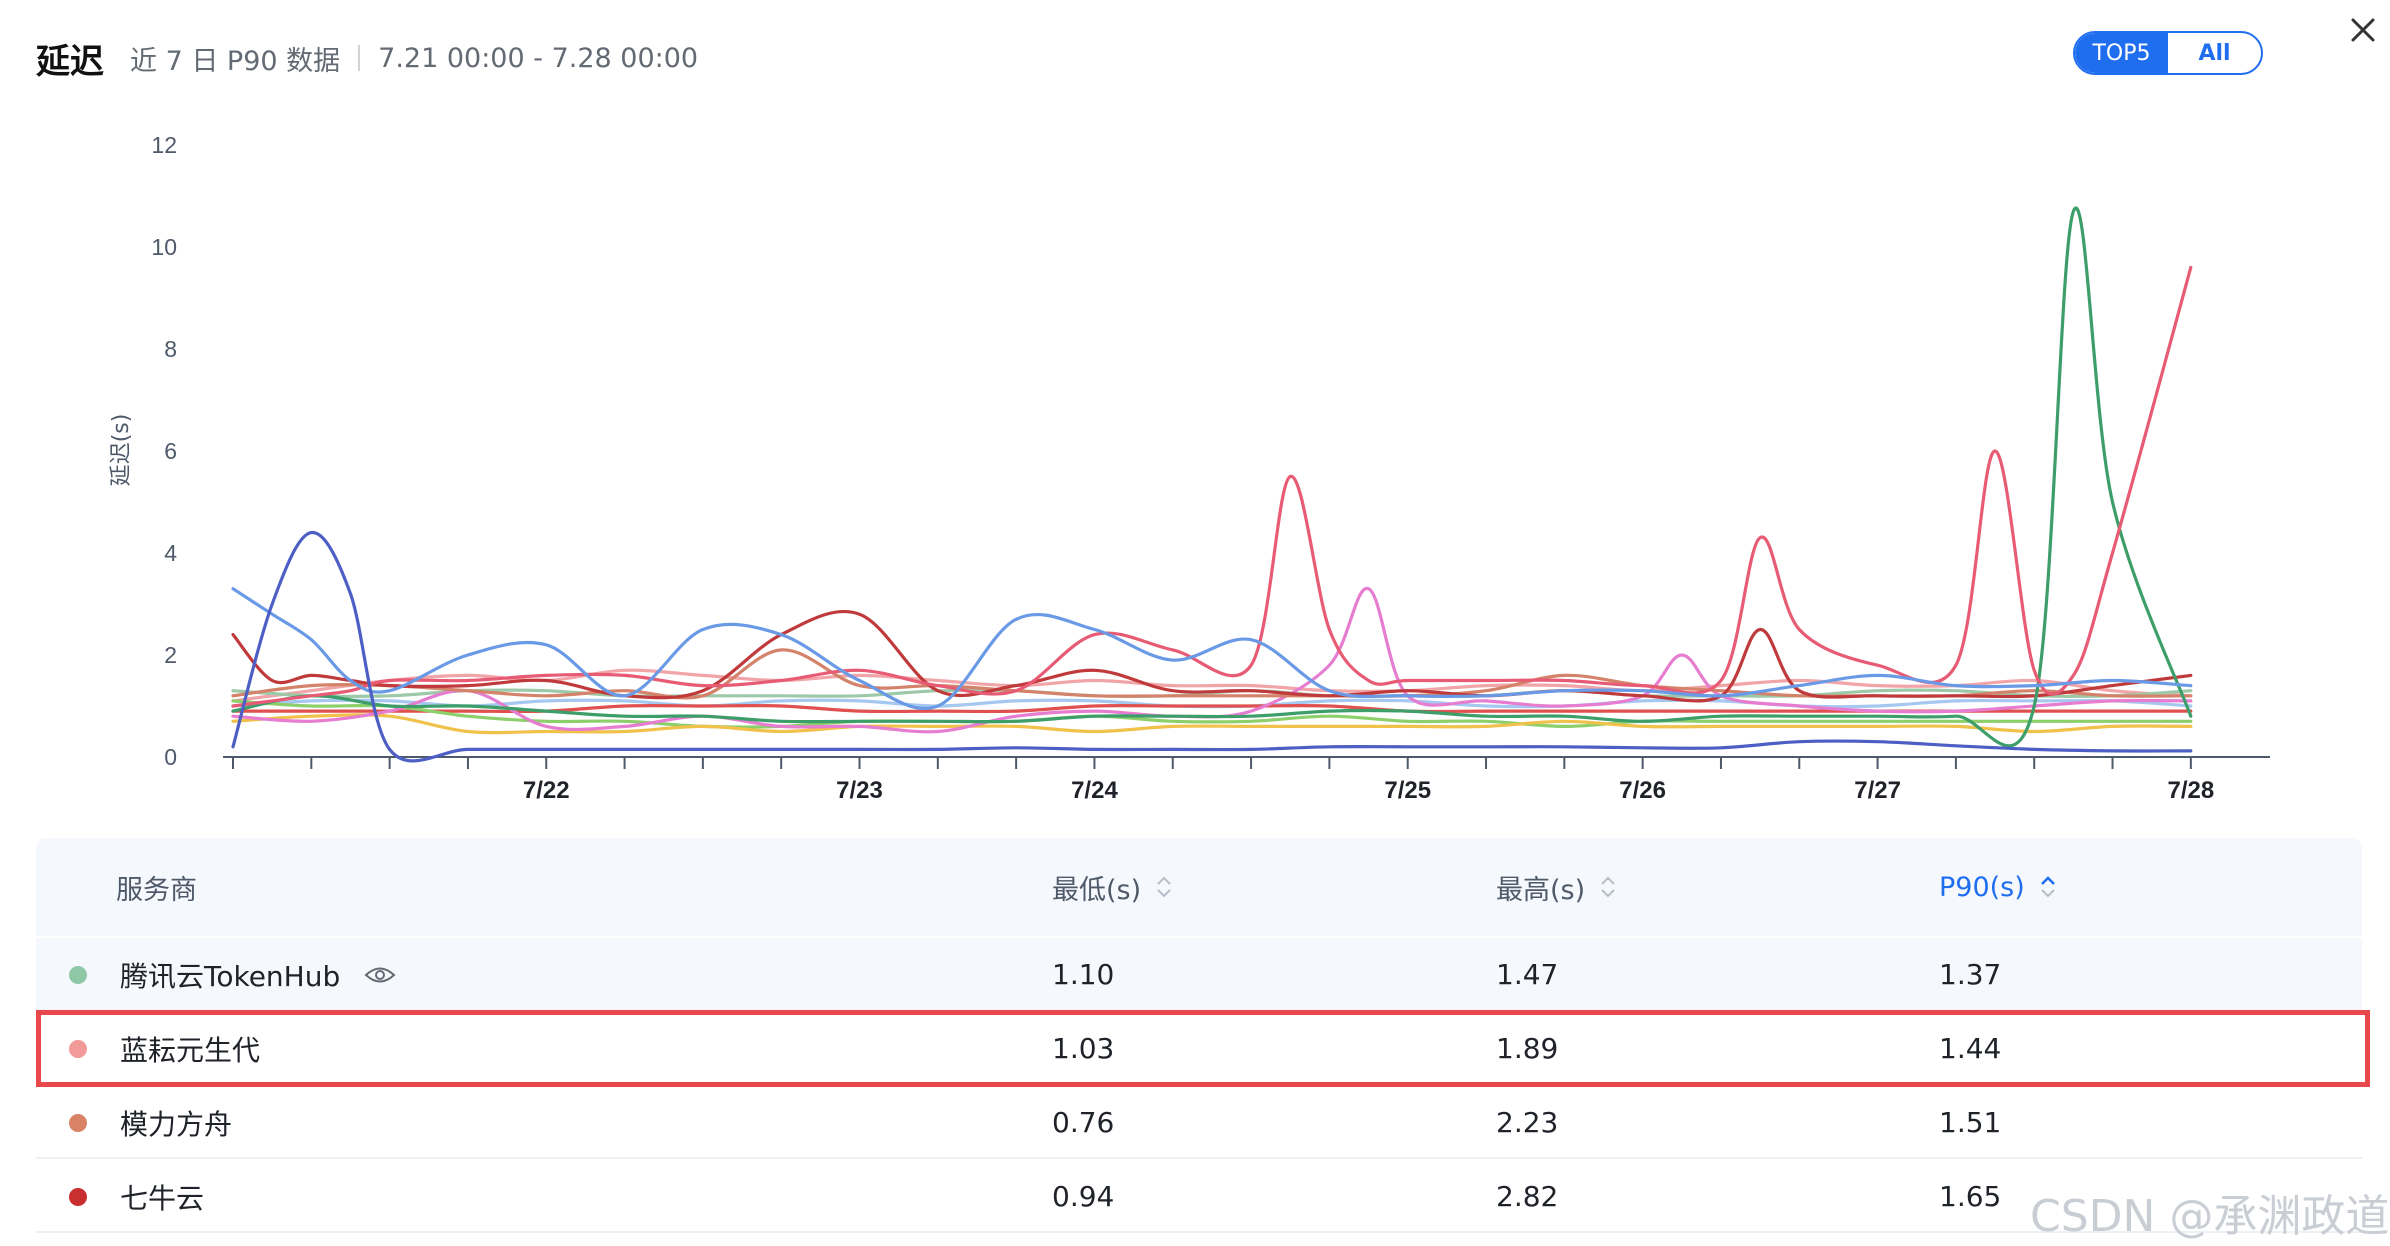 The image size is (2390, 1246). What do you see at coordinates (230, 976) in the screenshot?
I see `provider-name: 腾讯云TokenHub` at bounding box center [230, 976].